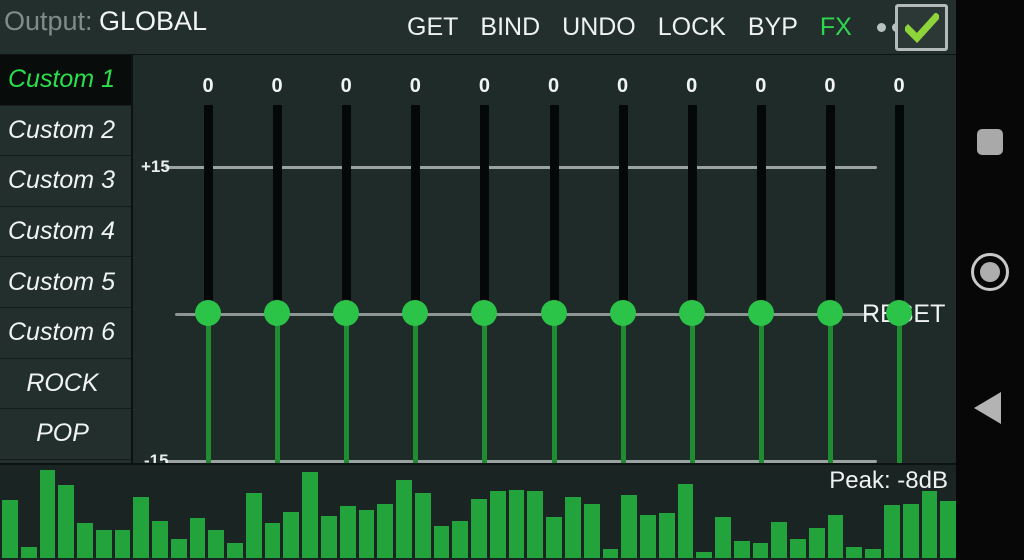 Image resolution: width=1024 pixels, height=560 pixels. I want to click on eq-slider-4k: 04k, so click(761, 259).